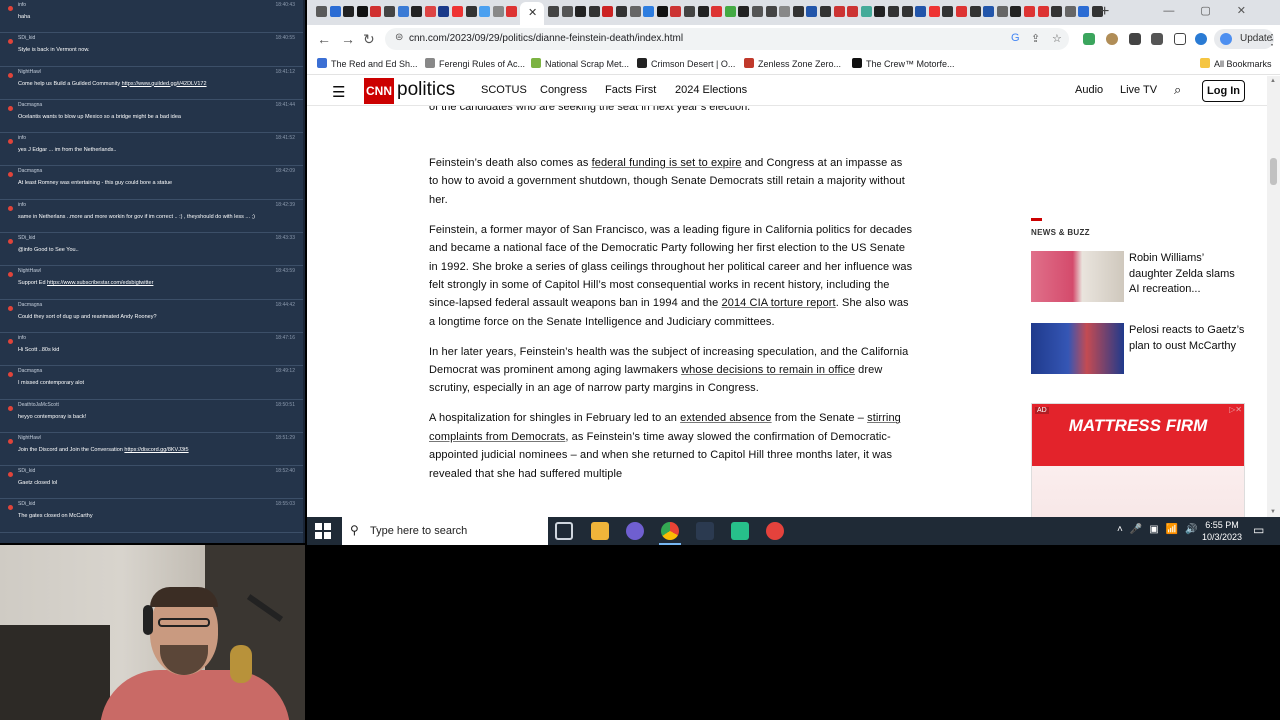 The image size is (1280, 720). Describe the element at coordinates (1138, 425) in the screenshot. I see `ad-brand: MATTRESS FIRM` at that location.